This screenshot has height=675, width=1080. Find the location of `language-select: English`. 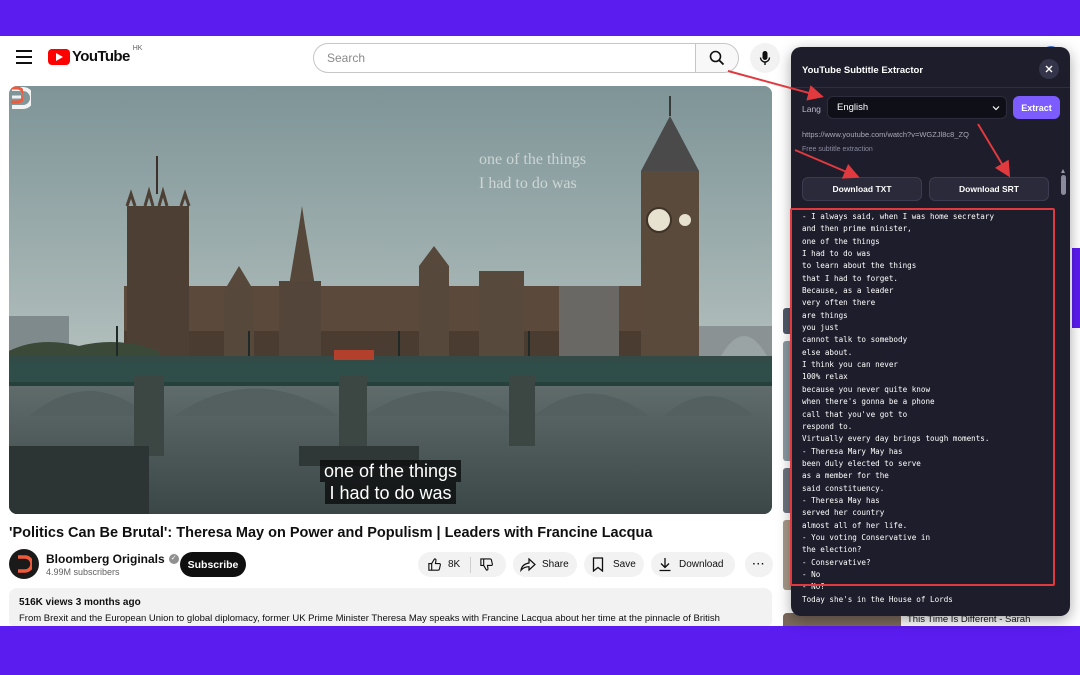

language-select: English is located at coordinates (917, 107).